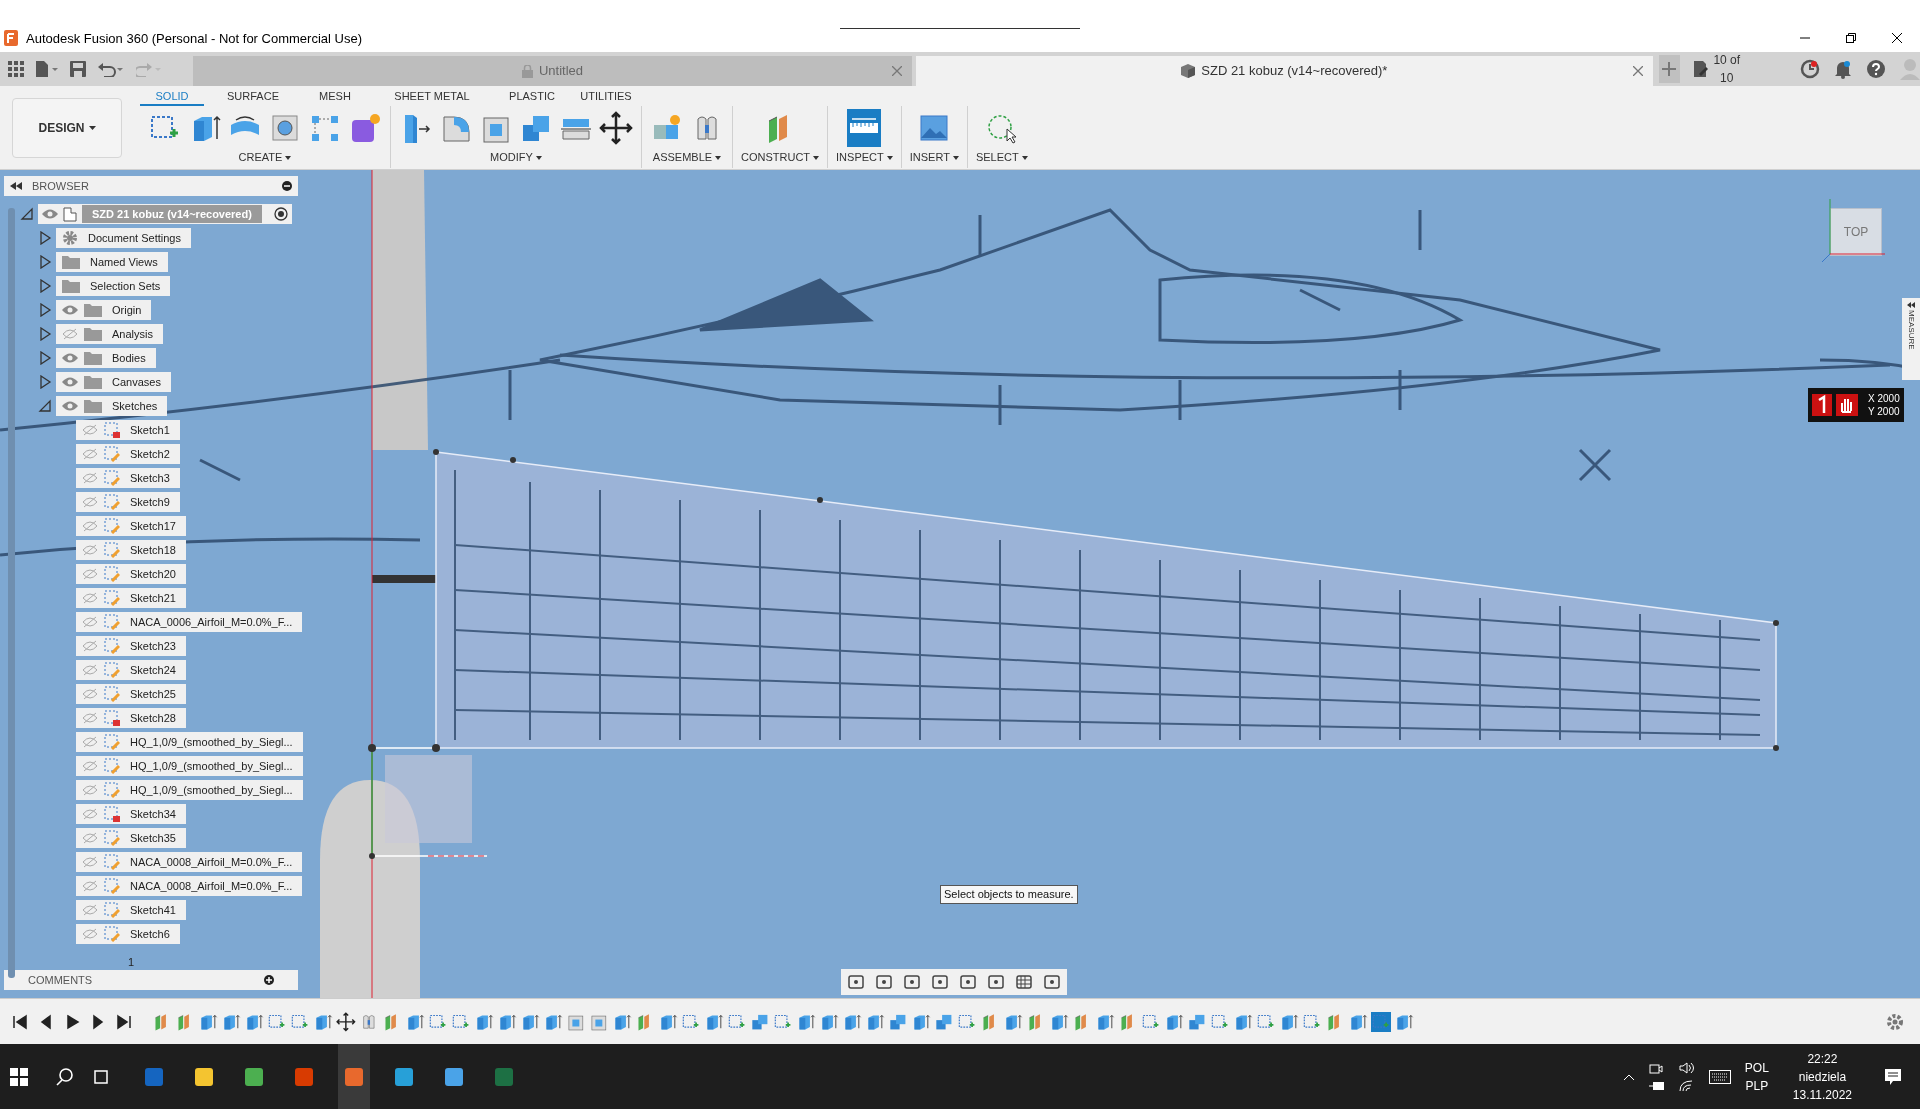  What do you see at coordinates (106, 358) in the screenshot?
I see `browser-item: Bodies` at bounding box center [106, 358].